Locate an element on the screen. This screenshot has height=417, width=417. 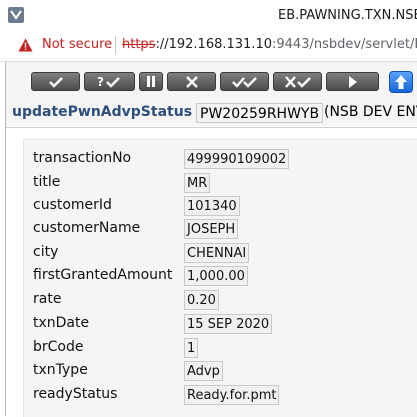
url-path: :9443/nsbdev/servlet/Brc is located at coordinates (344, 44).